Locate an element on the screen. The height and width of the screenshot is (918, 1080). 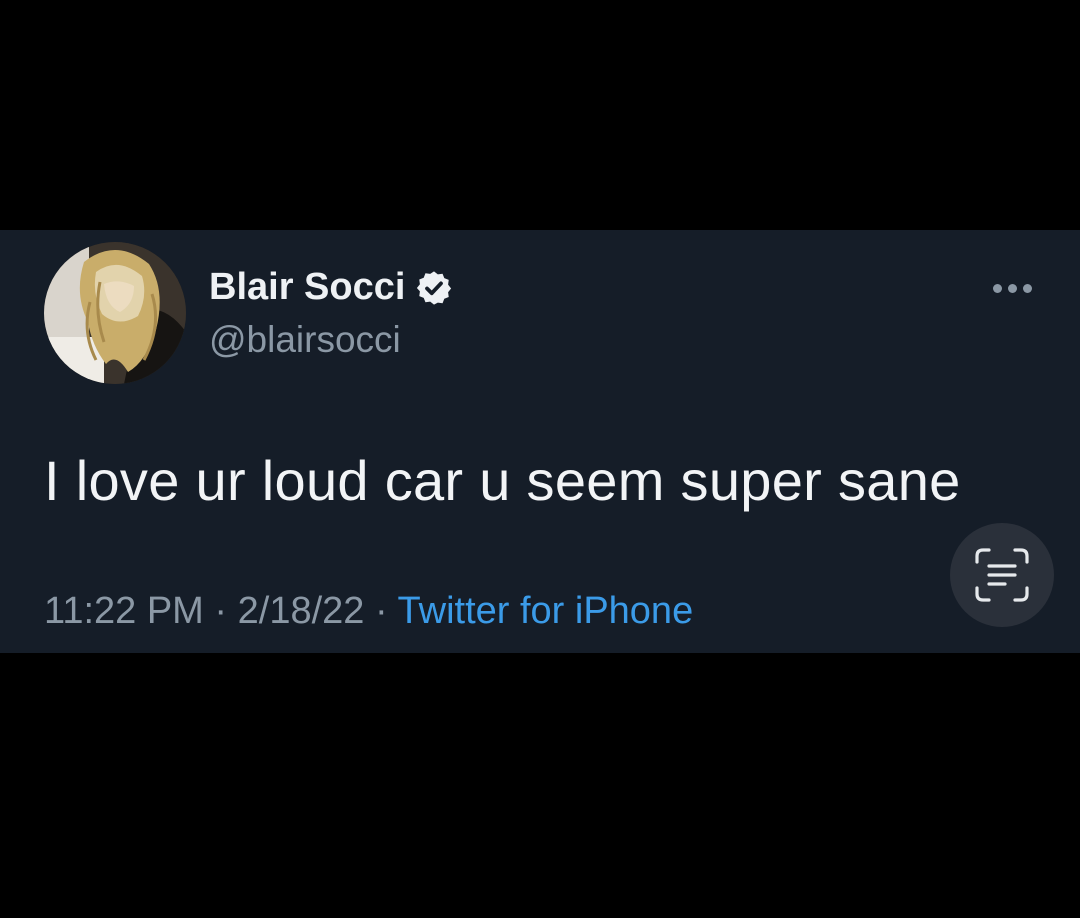
live-text-scan-button is located at coordinates (1002, 575).